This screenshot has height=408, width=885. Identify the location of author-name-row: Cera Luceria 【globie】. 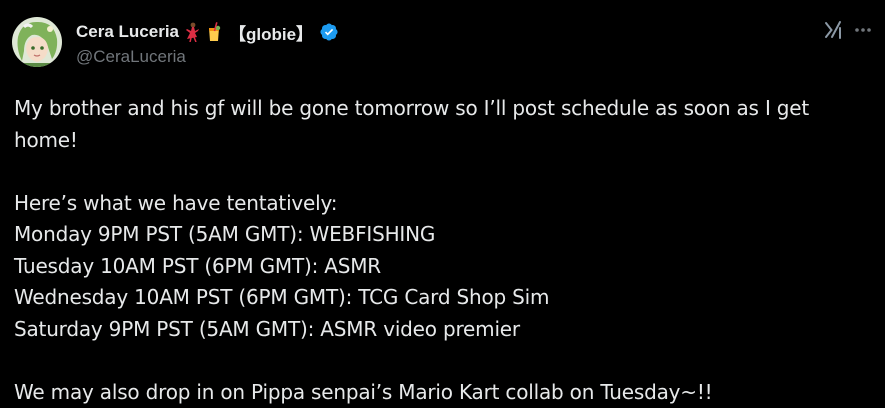
(207, 32).